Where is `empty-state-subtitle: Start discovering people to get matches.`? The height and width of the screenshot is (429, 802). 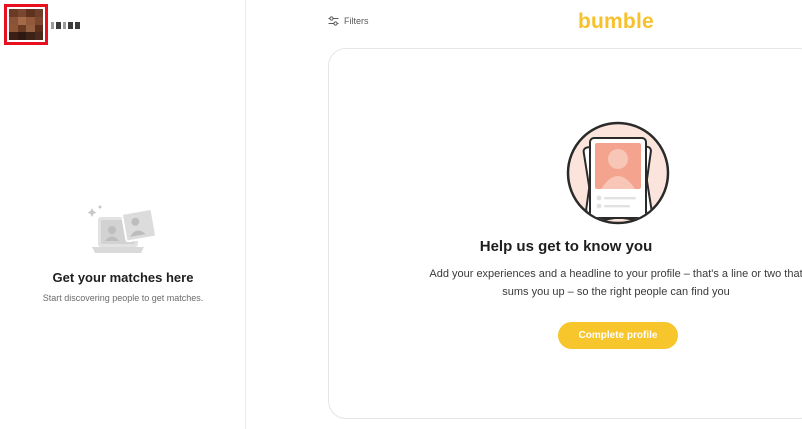
empty-state-subtitle: Start discovering people to get matches. is located at coordinates (123, 298).